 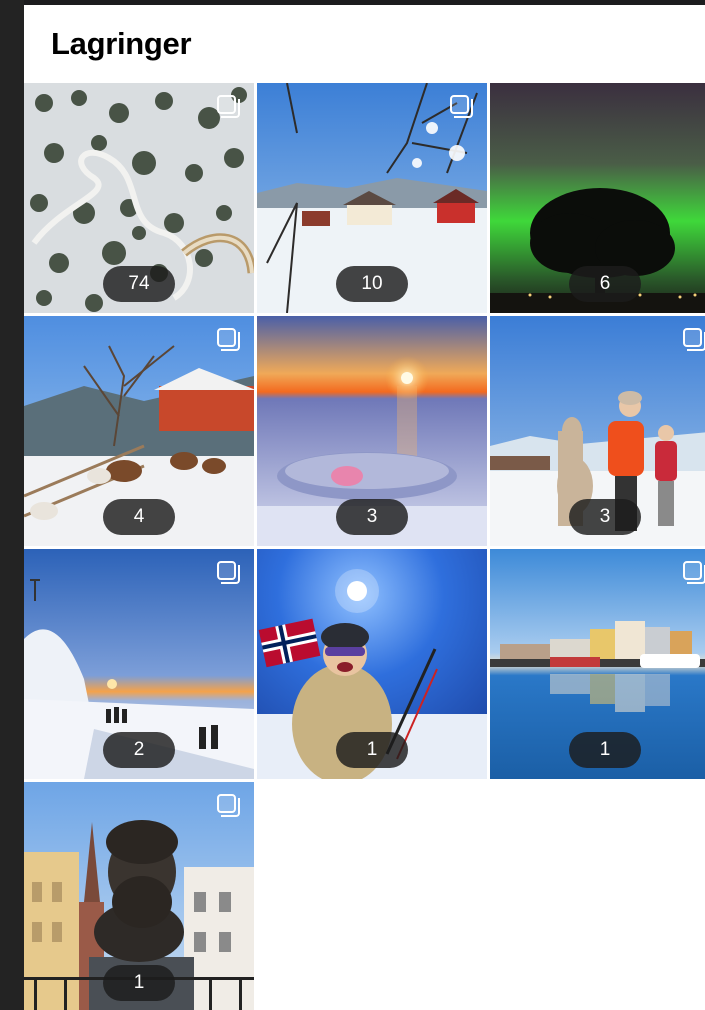 I want to click on saved-collection-tile: 6, so click(x=597, y=198).